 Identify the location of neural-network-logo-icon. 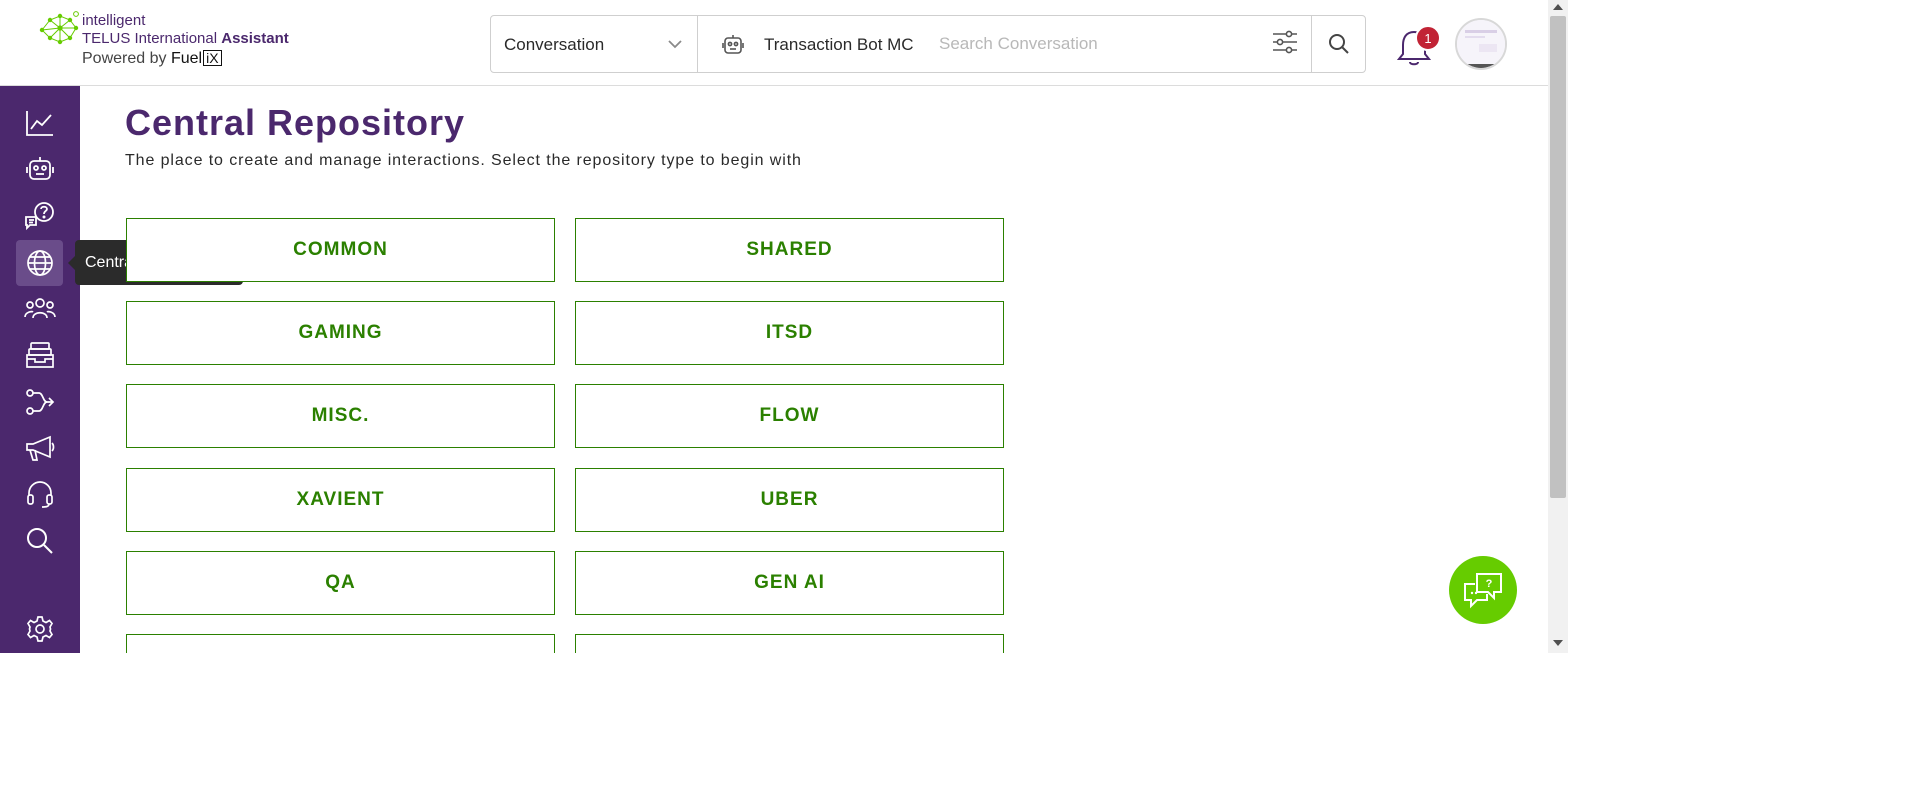
(59, 28).